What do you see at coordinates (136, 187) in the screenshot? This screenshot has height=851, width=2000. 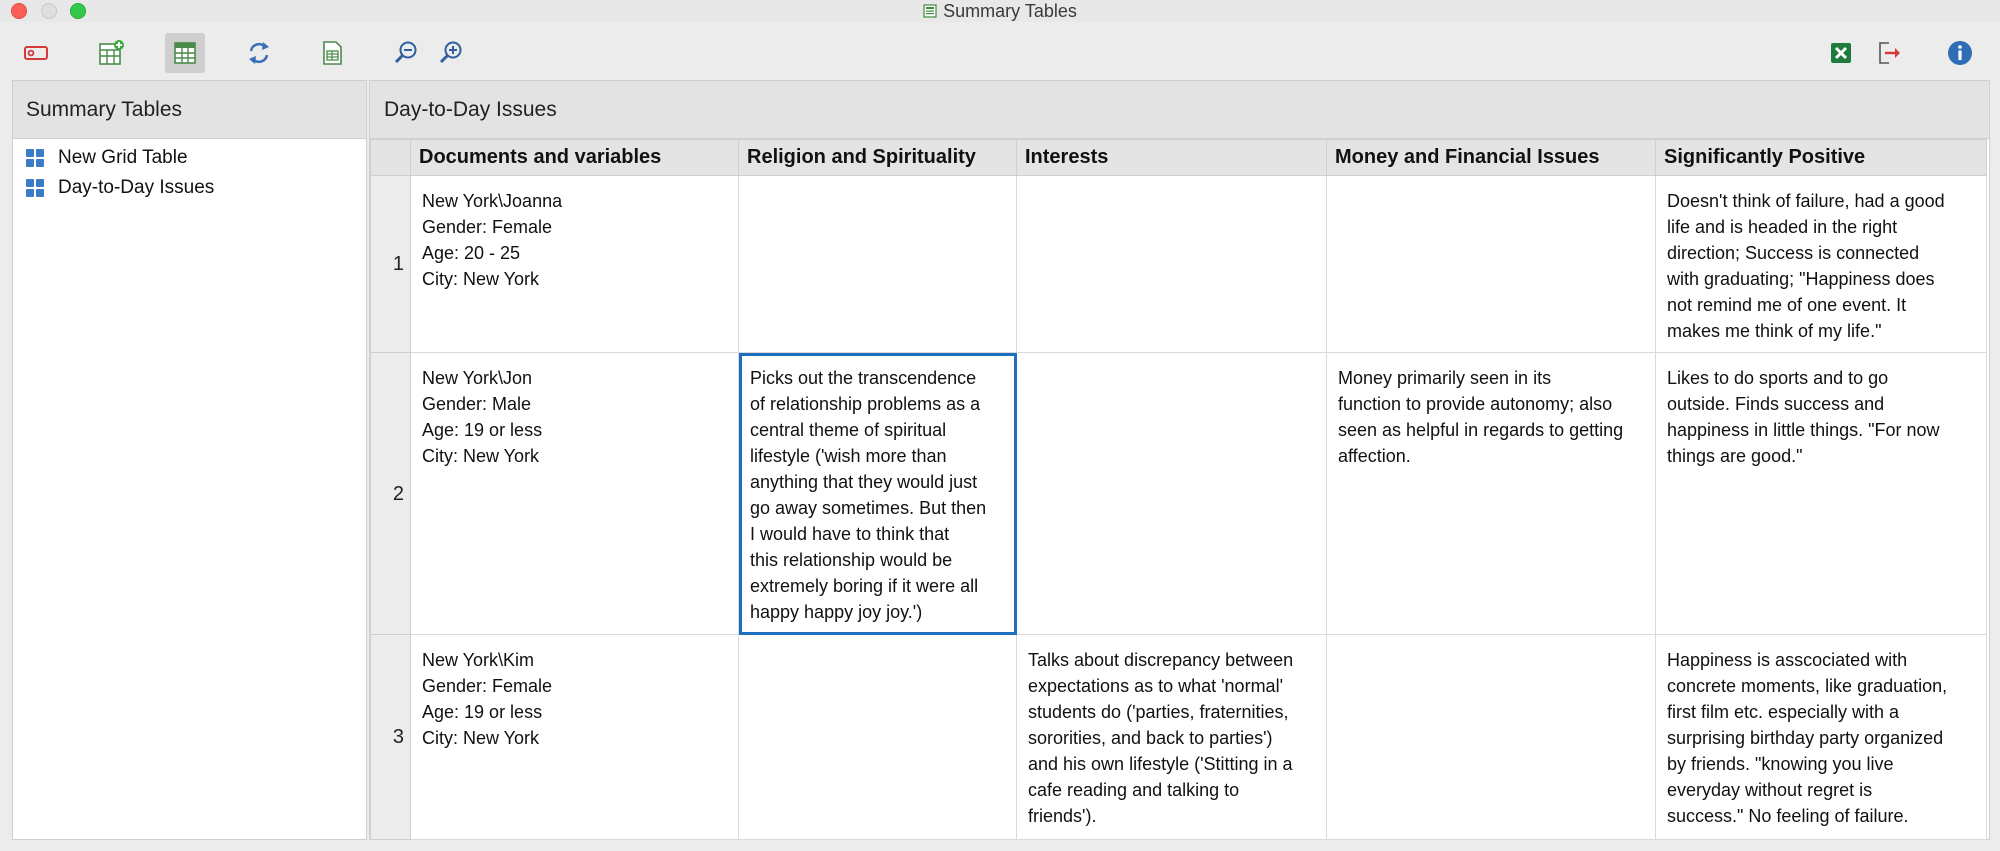 I see `sidebar-item-label: Day-to-Day Issues` at bounding box center [136, 187].